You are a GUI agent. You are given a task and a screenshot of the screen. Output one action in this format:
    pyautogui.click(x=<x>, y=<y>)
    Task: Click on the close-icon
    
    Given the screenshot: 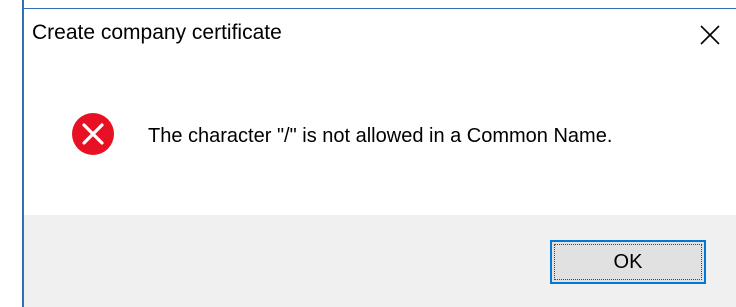 What is the action you would take?
    pyautogui.click(x=710, y=35)
    